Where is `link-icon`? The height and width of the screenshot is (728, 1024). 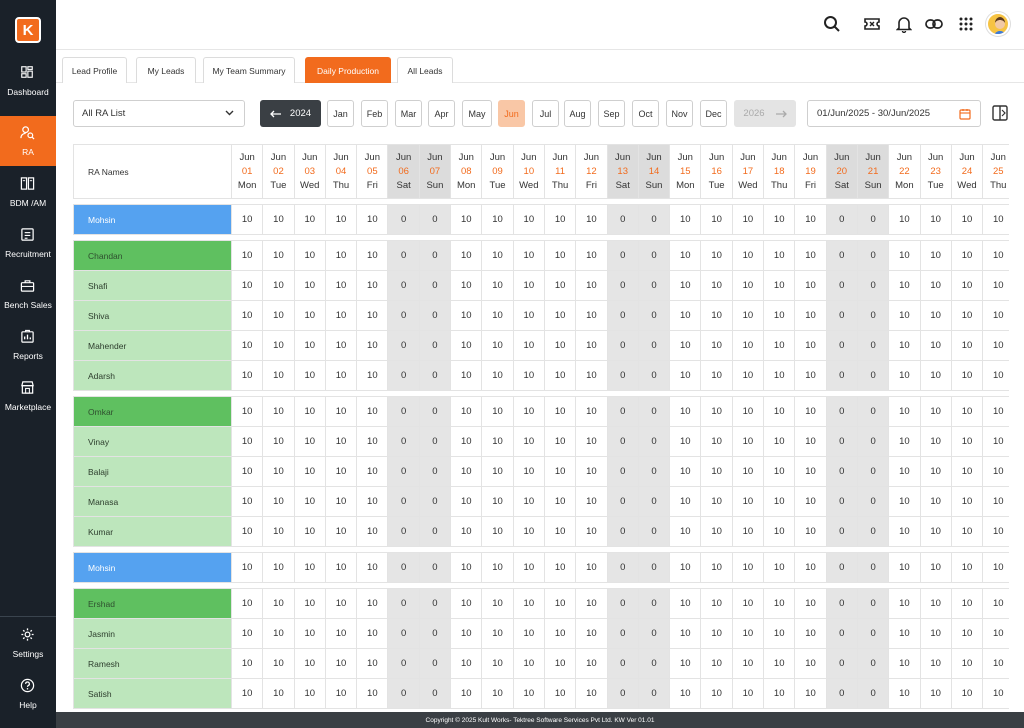 link-icon is located at coordinates (934, 24).